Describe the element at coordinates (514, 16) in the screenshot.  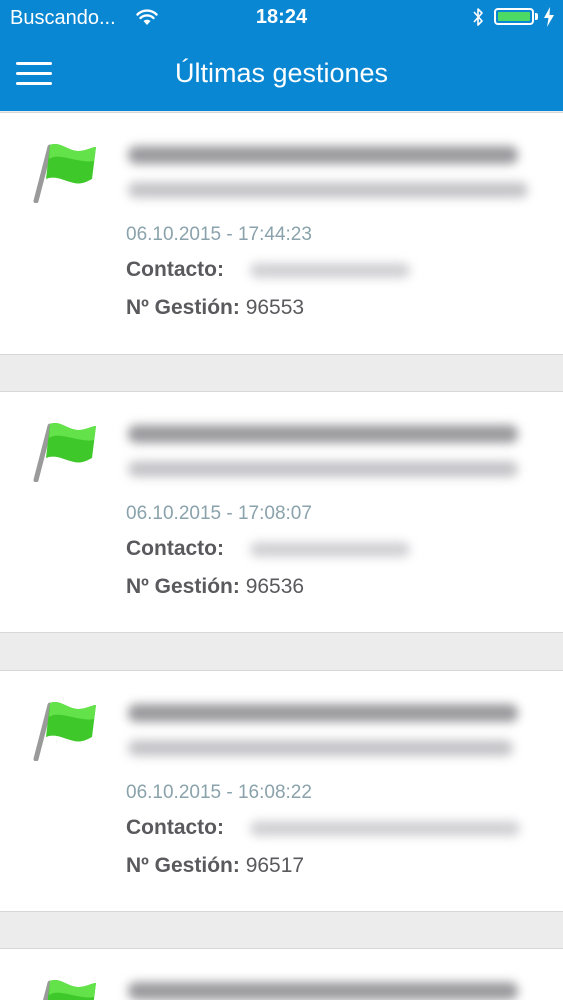
I see `battery-icon` at that location.